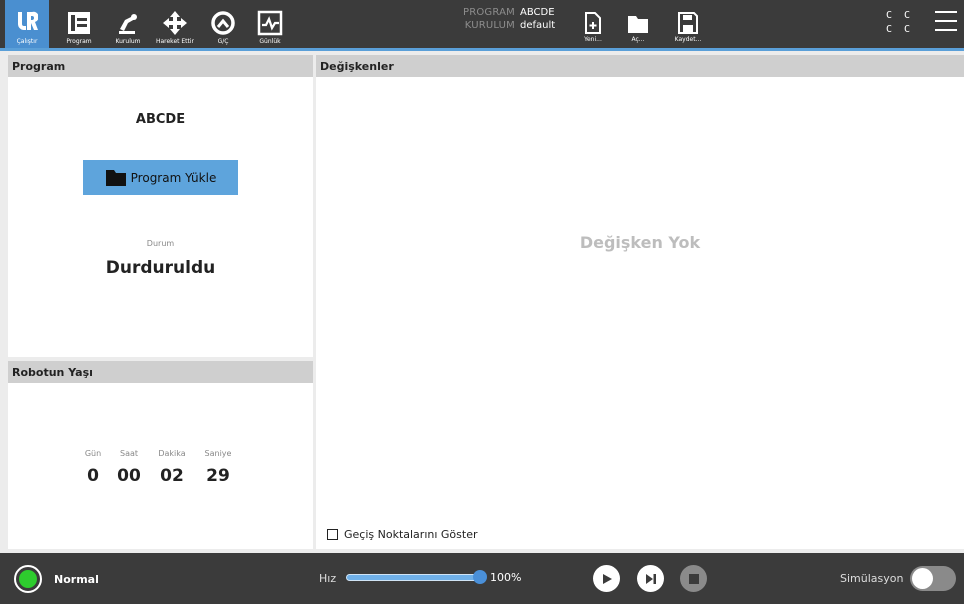  I want to click on nav-log-tab: Günlük, so click(270, 24).